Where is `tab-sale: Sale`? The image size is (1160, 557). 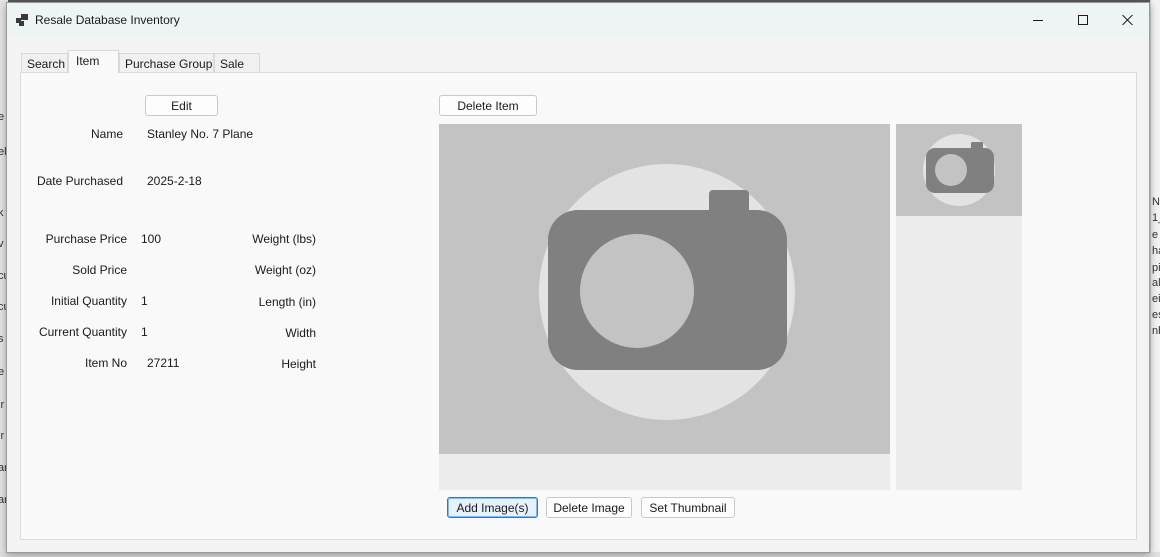 tab-sale: Sale is located at coordinates (237, 63).